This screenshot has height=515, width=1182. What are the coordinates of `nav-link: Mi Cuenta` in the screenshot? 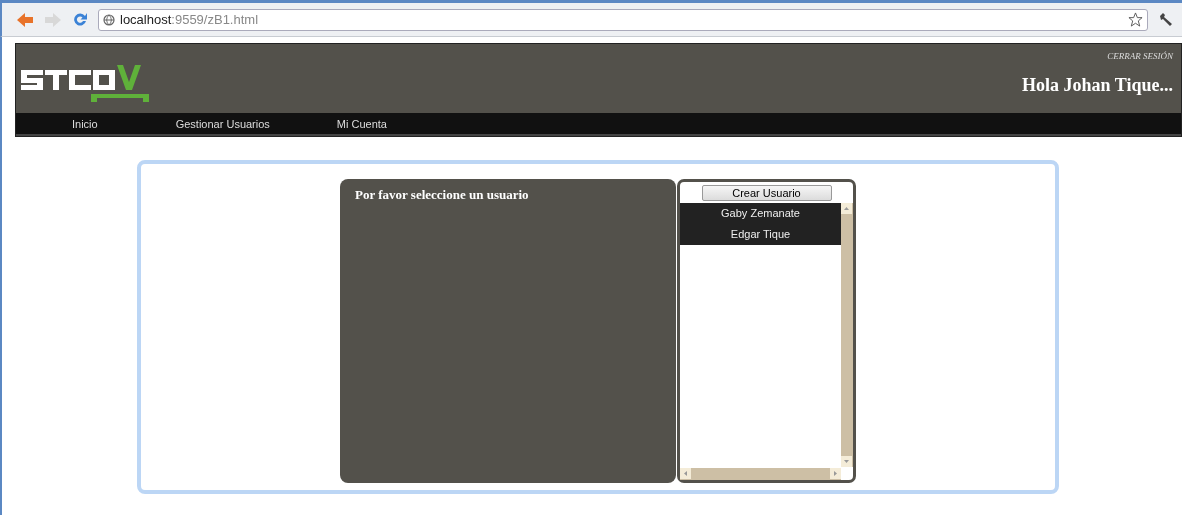 It's located at (361, 123).